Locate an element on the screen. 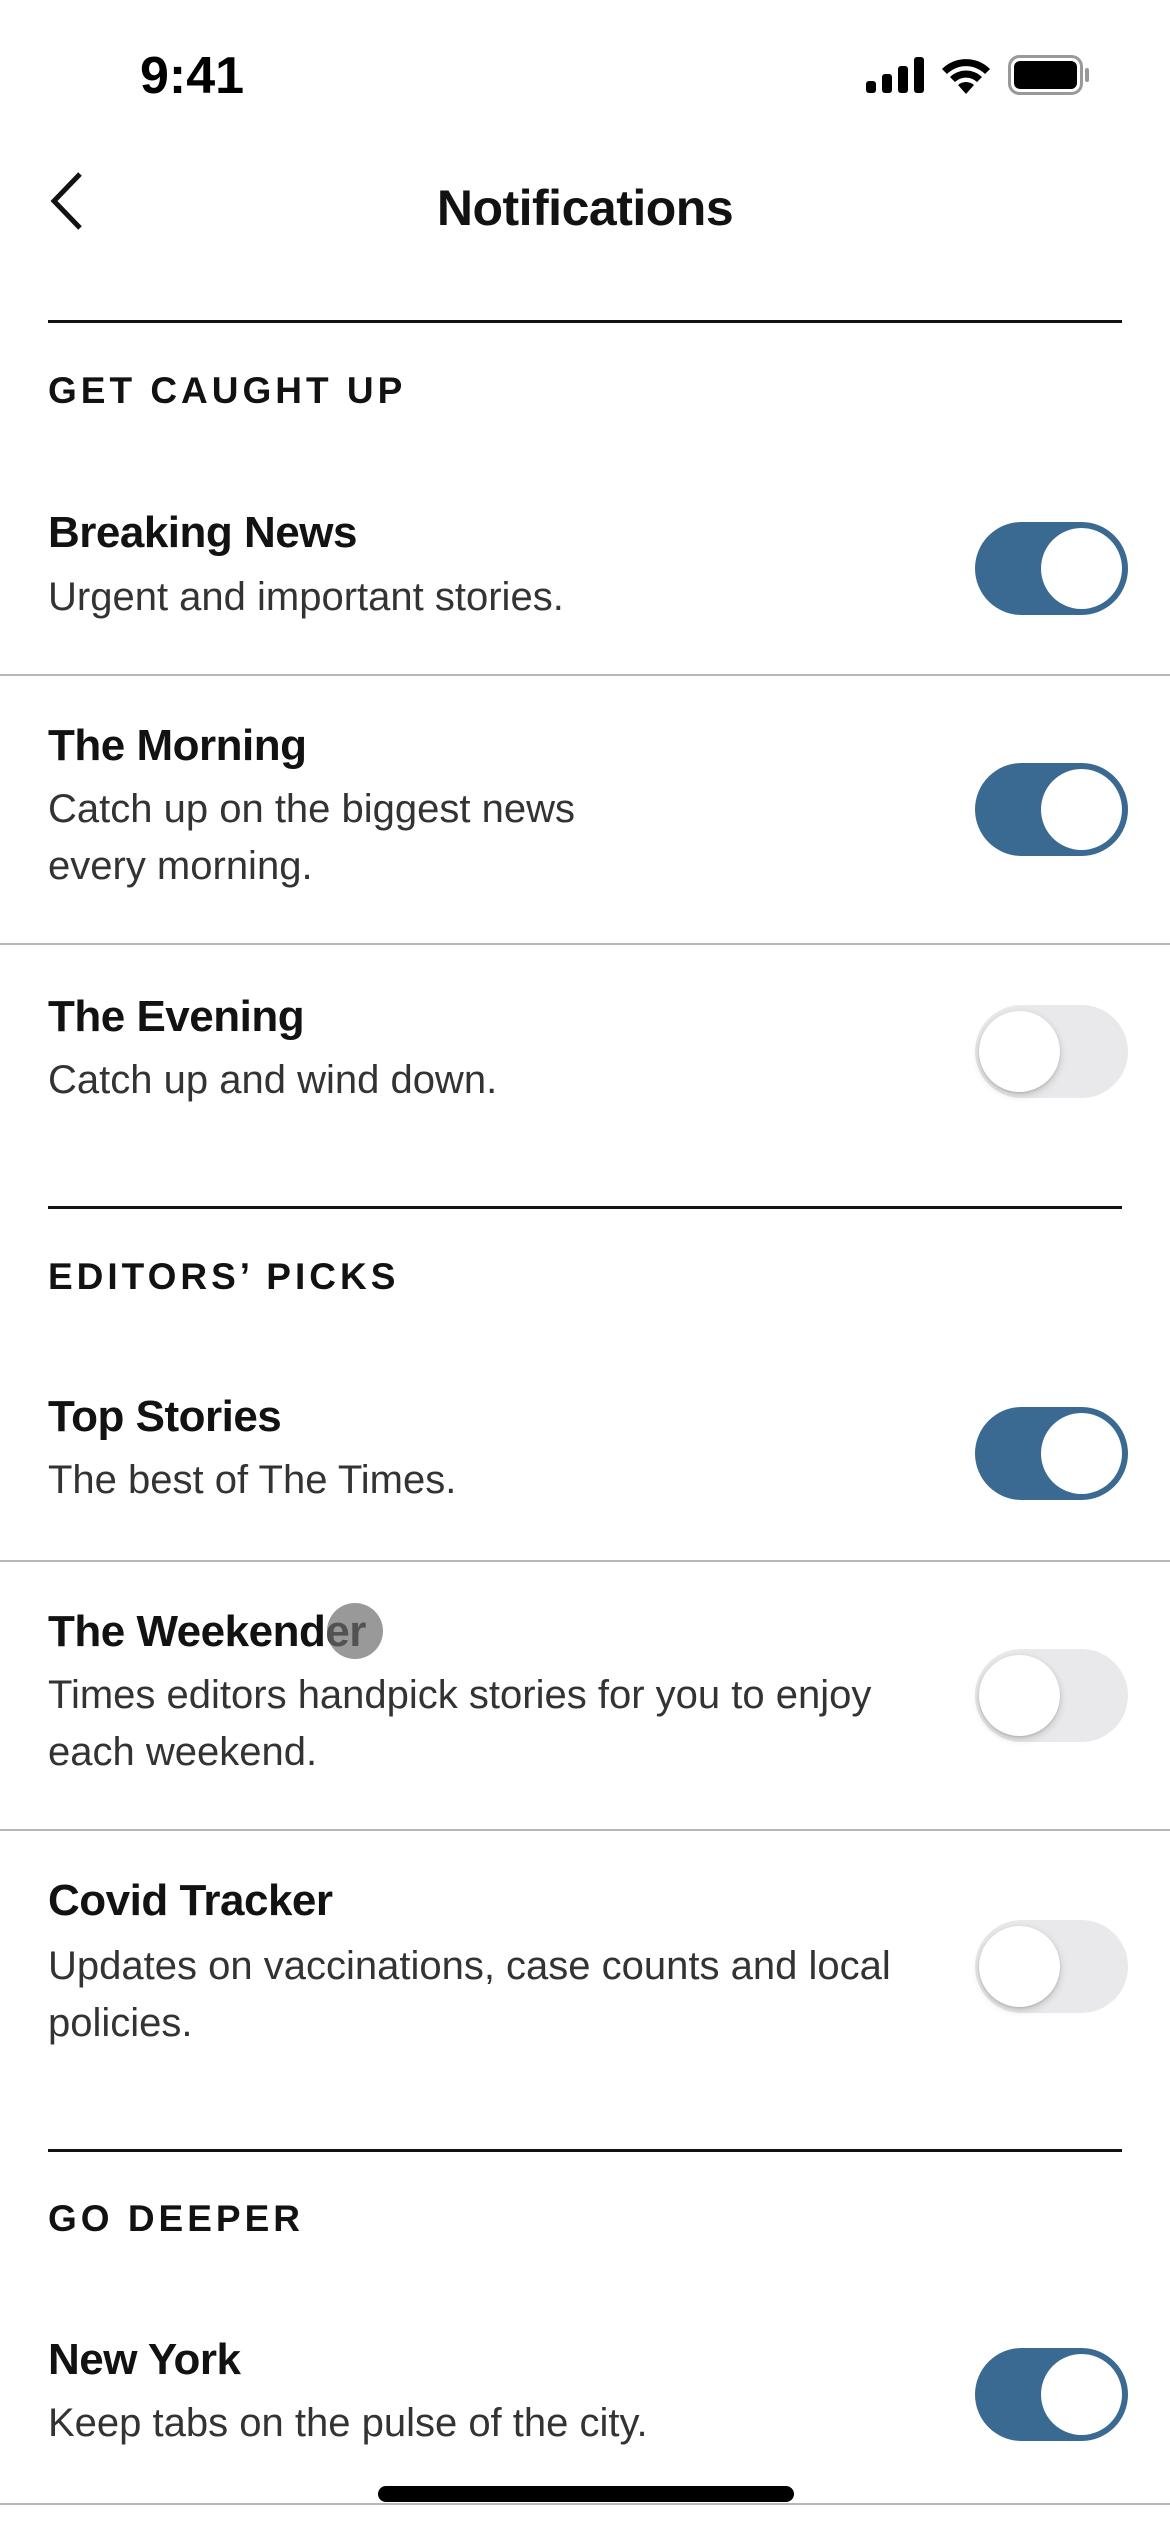 The height and width of the screenshot is (2532, 1170). cellular-signal-icon is located at coordinates (895, 77).